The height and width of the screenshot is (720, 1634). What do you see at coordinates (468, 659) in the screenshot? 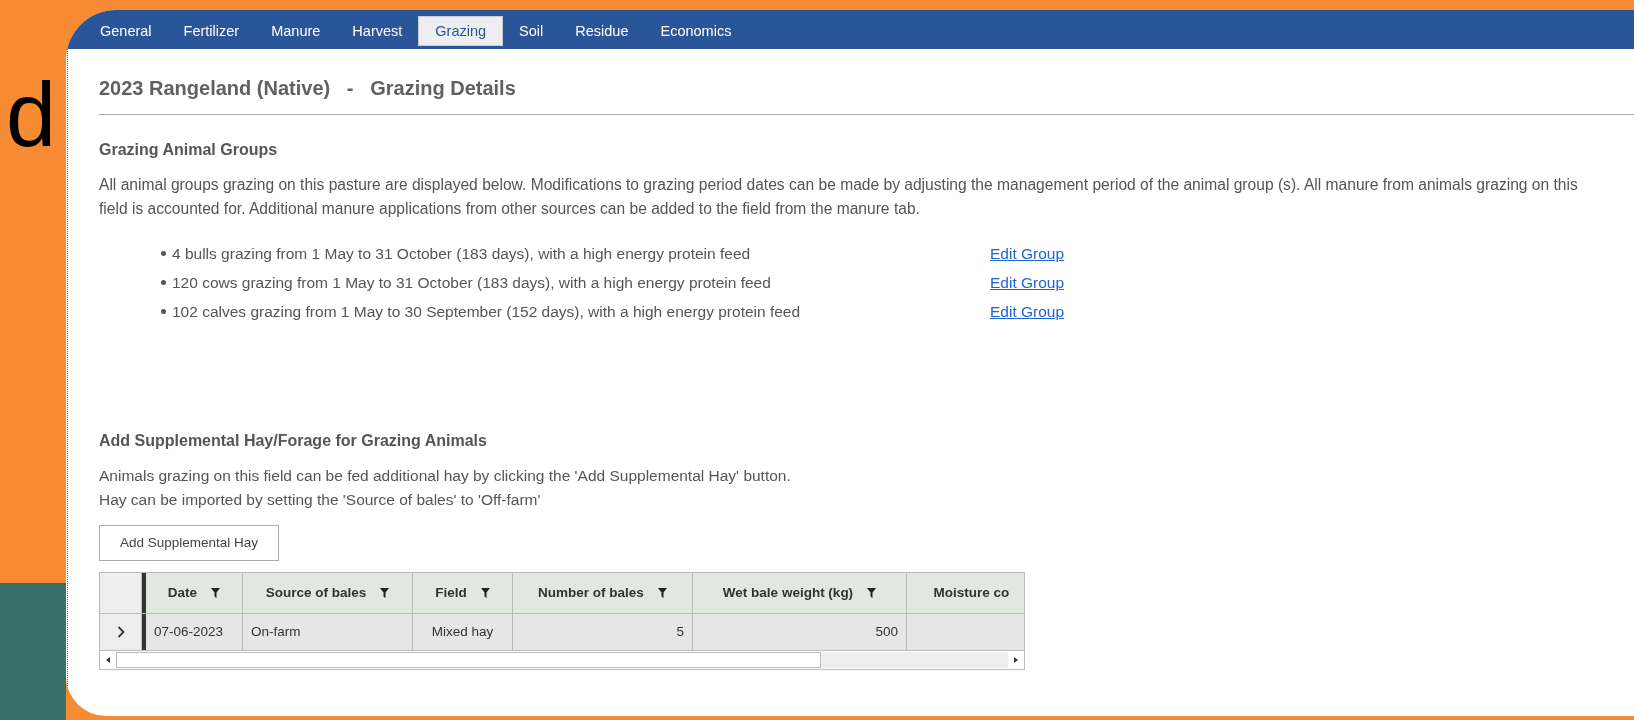
I see `scroll-thumb` at bounding box center [468, 659].